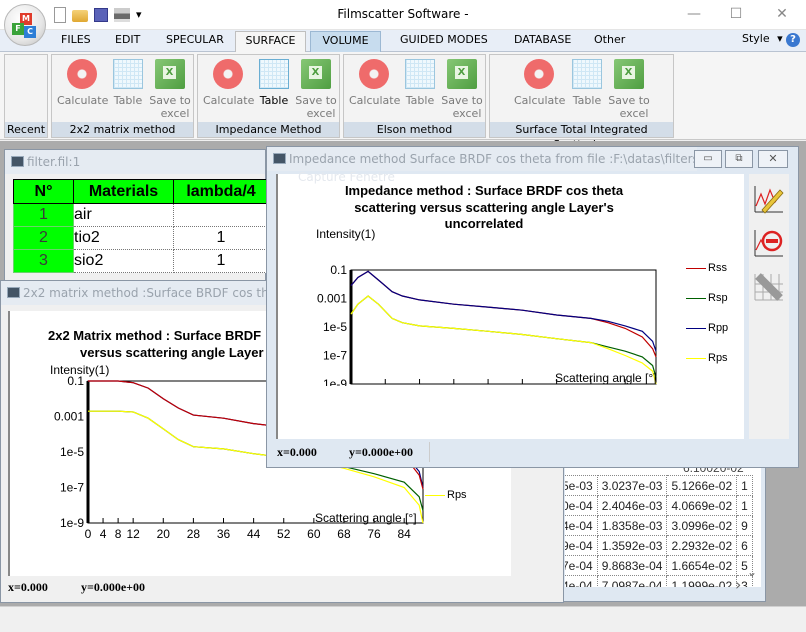 The image size is (806, 632). I want to click on table-cell: 1.3592e-03, so click(632, 545).